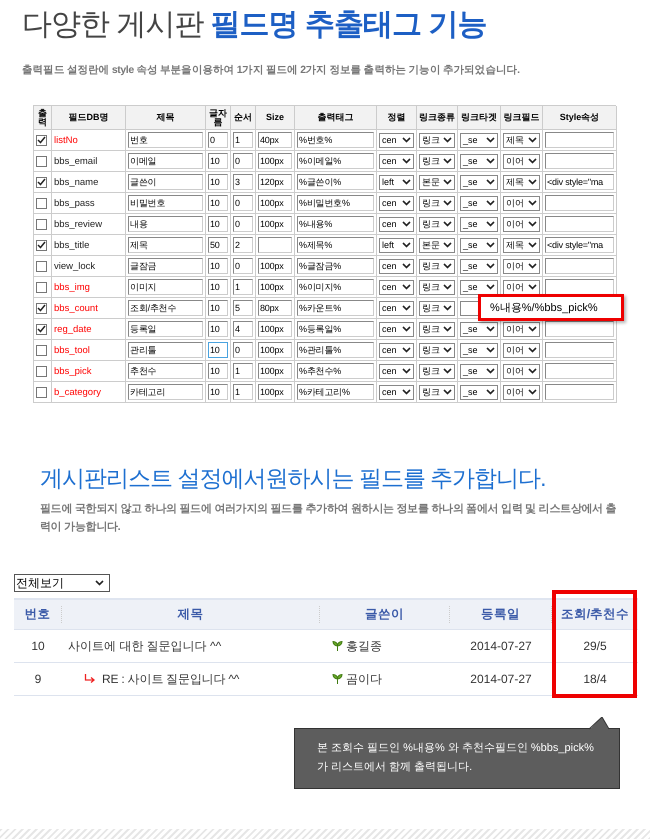  I want to click on text-input: <div style="ma, so click(579, 245).